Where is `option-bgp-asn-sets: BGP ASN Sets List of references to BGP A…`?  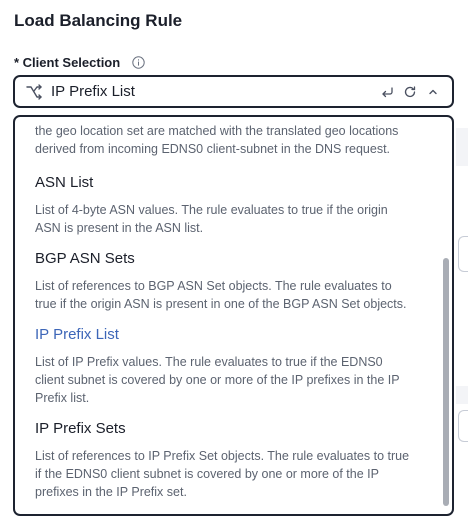 option-bgp-asn-sets: BGP ASN Sets List of references to BGP A… is located at coordinates (225, 281).